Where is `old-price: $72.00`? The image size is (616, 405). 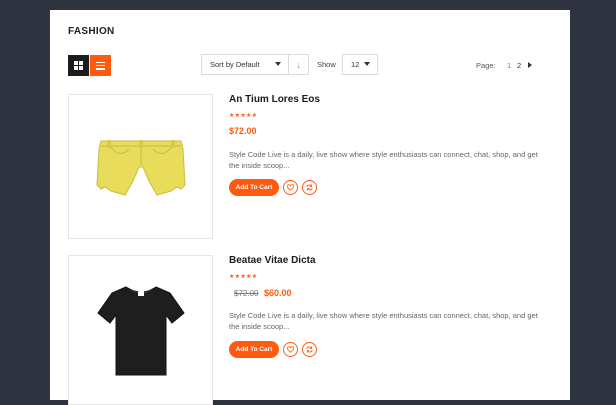
old-price: $72.00 is located at coordinates (246, 293).